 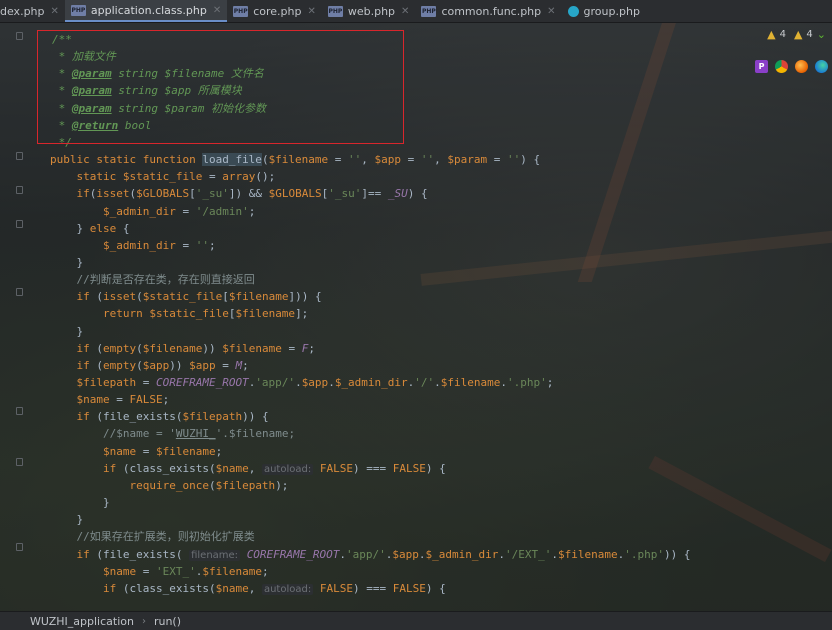 I want to click on code-token: filename:, so click(x=215, y=555).